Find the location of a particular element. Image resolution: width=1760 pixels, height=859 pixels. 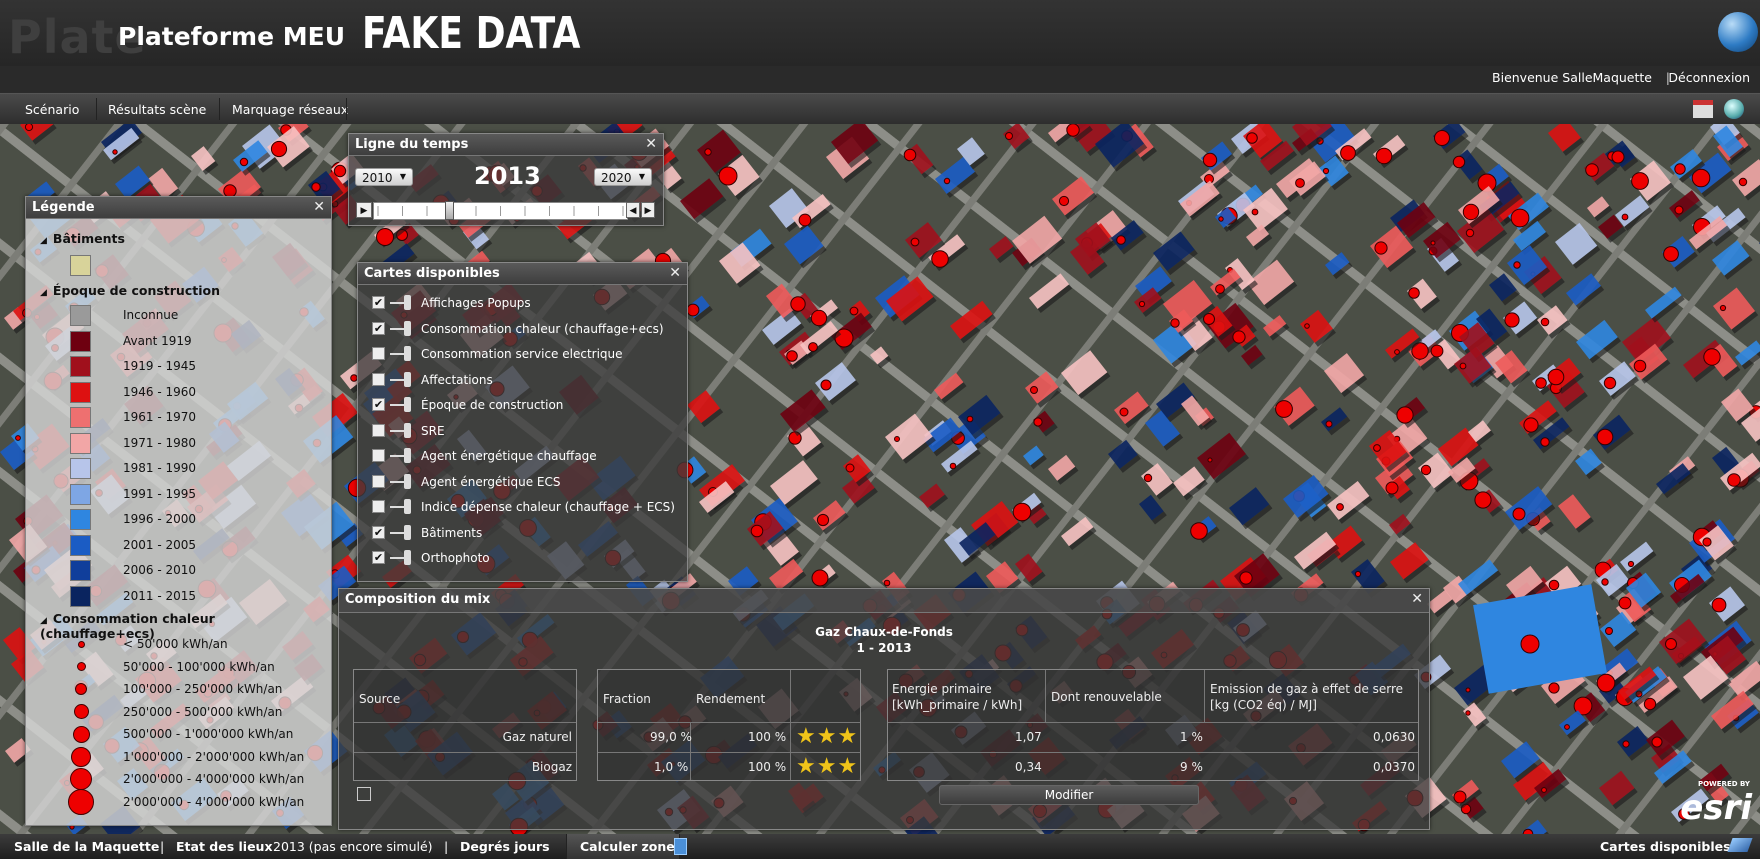

row-emission: 0,0630 is located at coordinates (1394, 737).